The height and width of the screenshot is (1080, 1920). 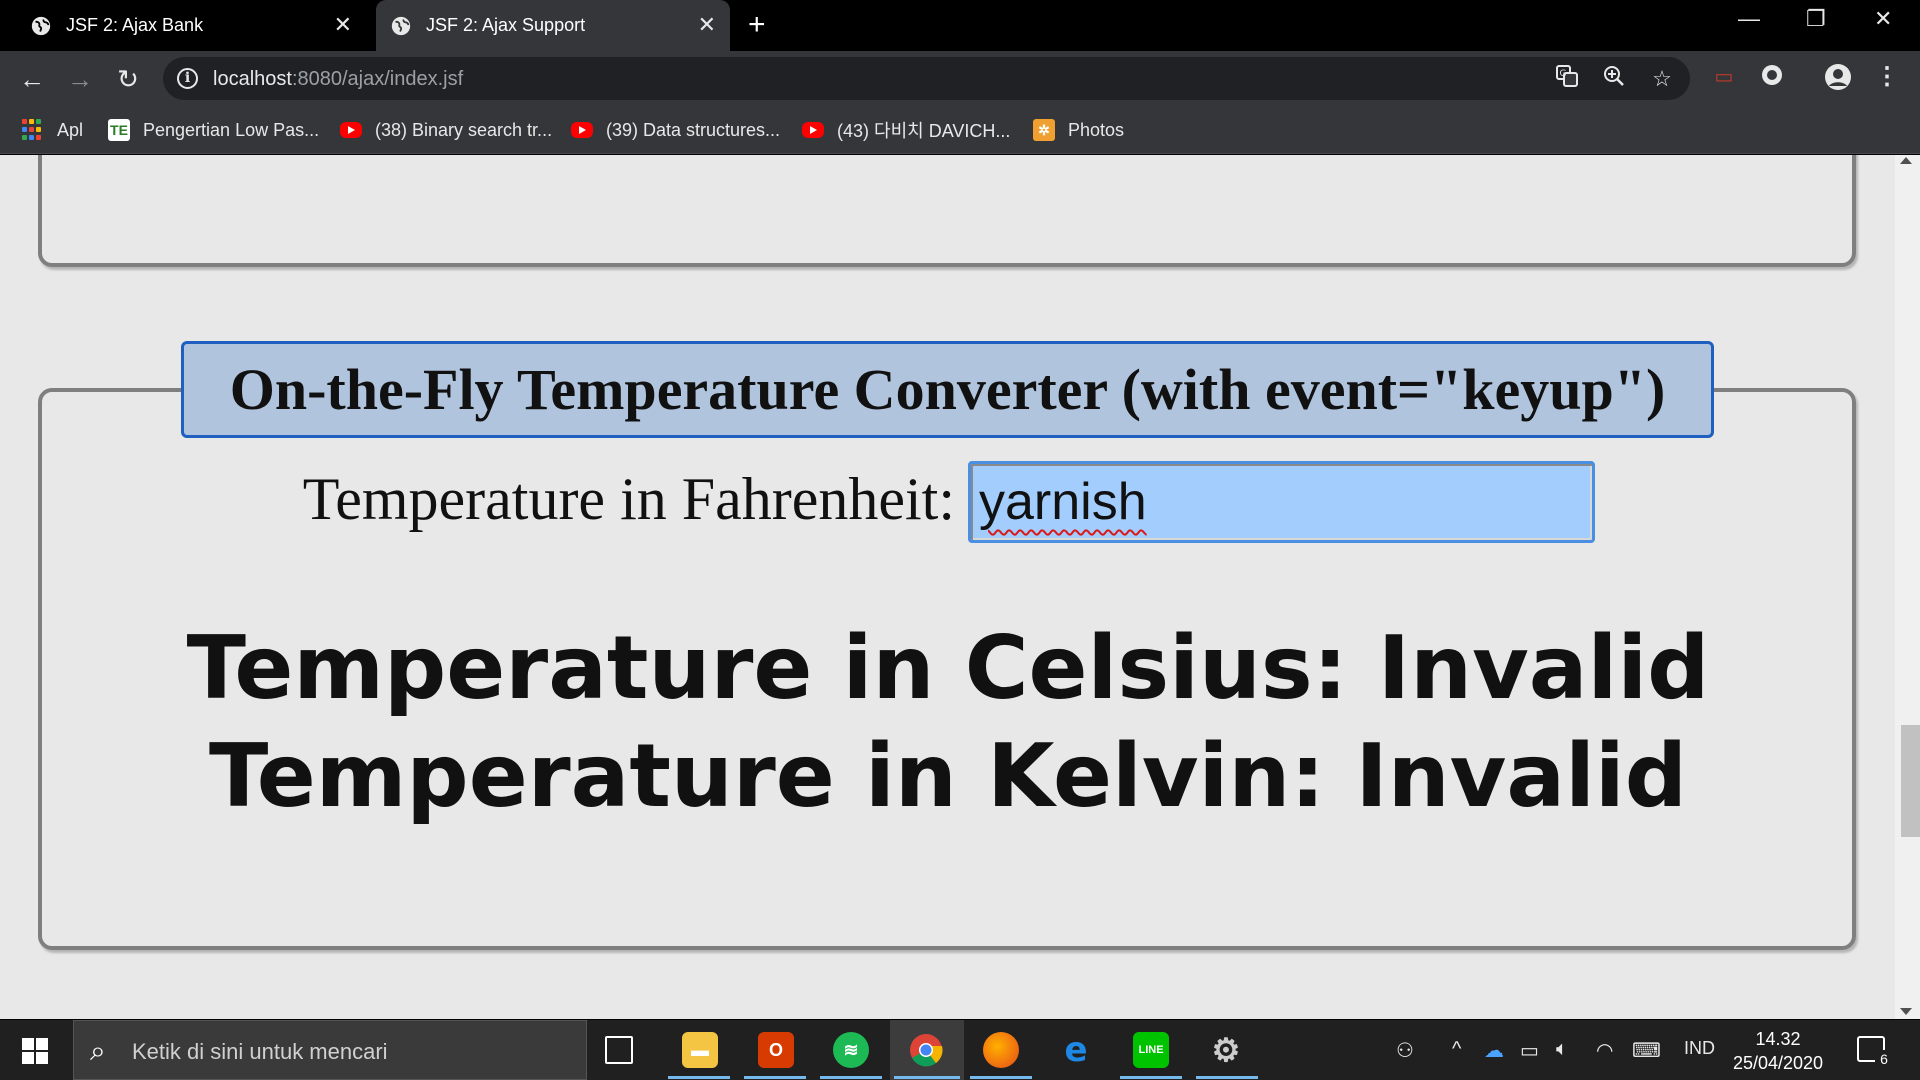 I want to click on language-indicator: IND, so click(x=1699, y=1048).